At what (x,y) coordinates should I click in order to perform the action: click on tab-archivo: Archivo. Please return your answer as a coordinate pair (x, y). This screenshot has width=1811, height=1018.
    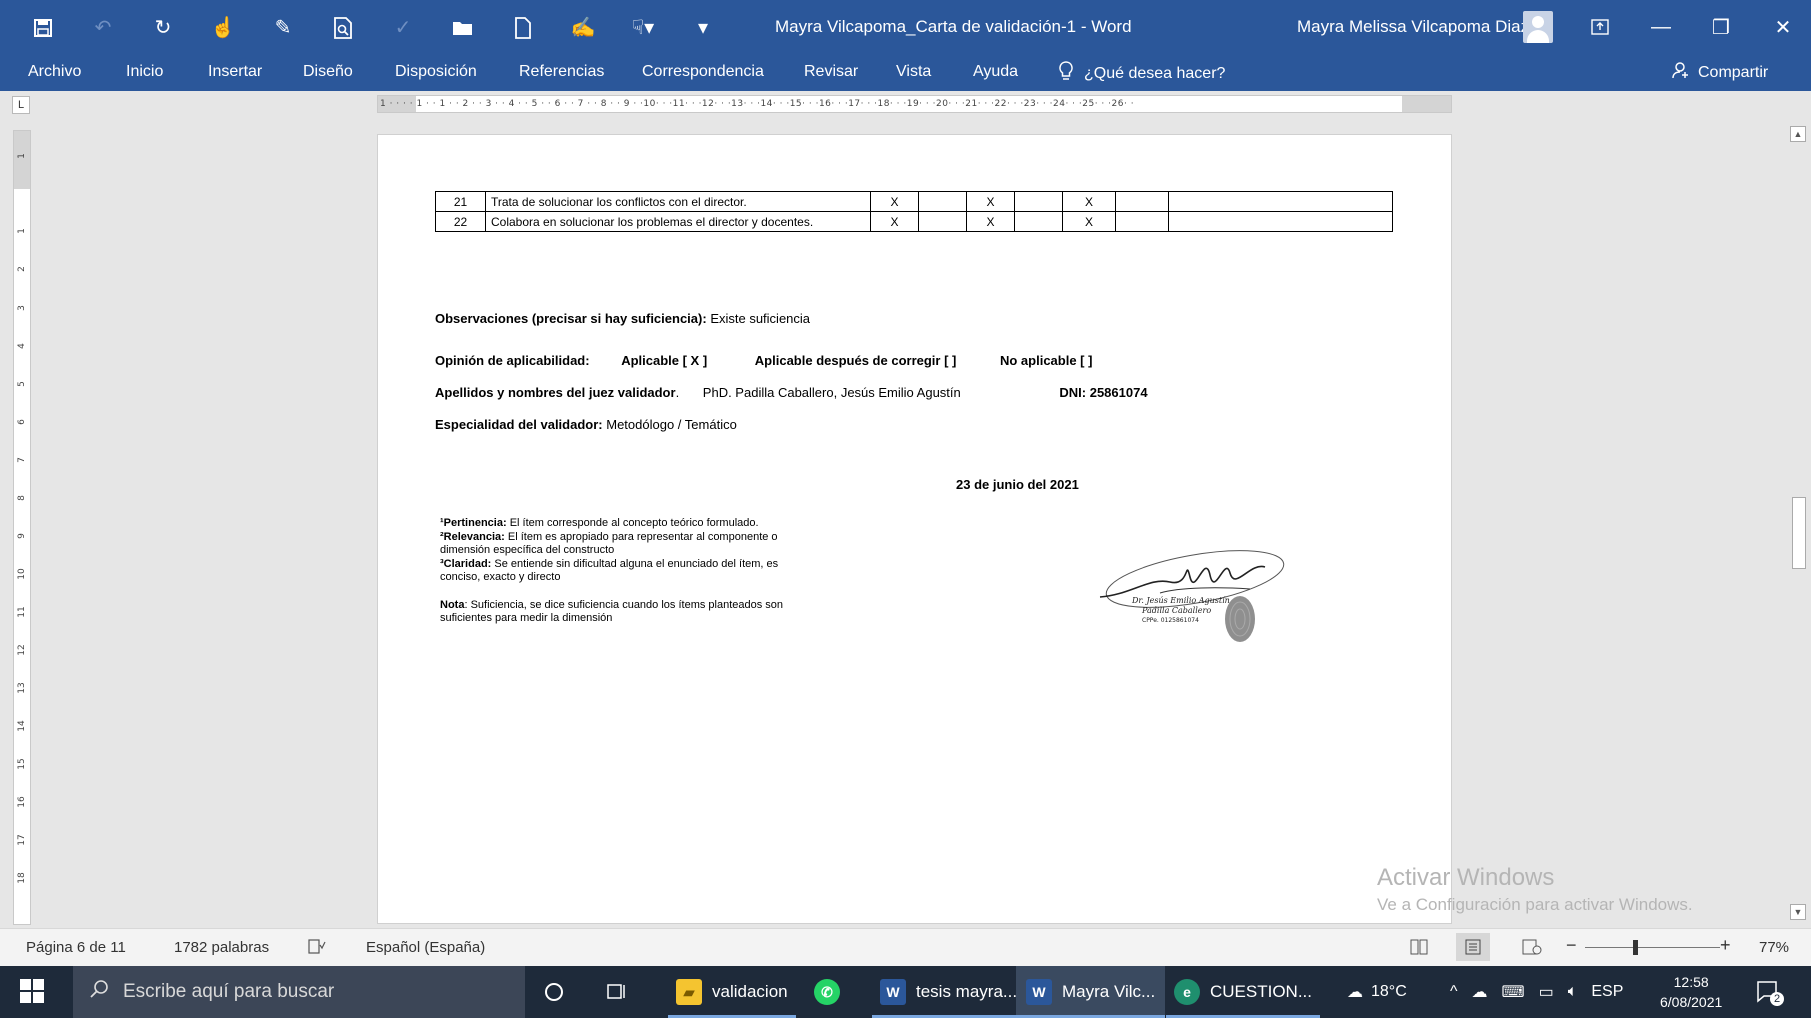
    Looking at the image, I should click on (54, 72).